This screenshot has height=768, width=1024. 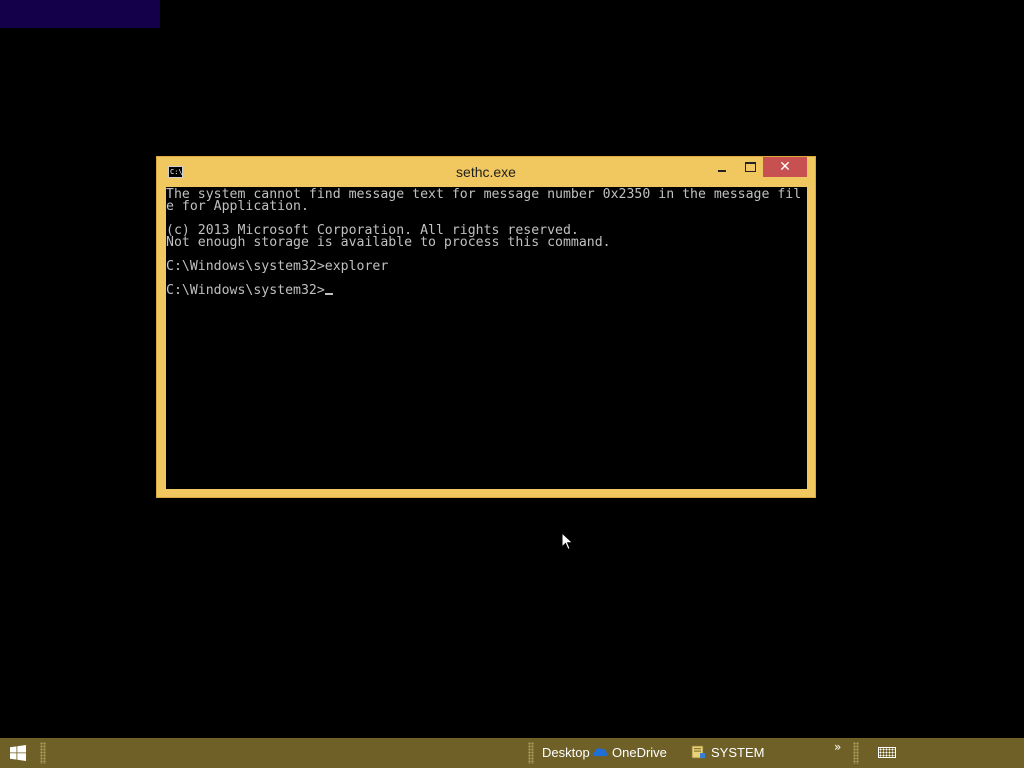 I want to click on tray-grip, so click(x=856, y=753).